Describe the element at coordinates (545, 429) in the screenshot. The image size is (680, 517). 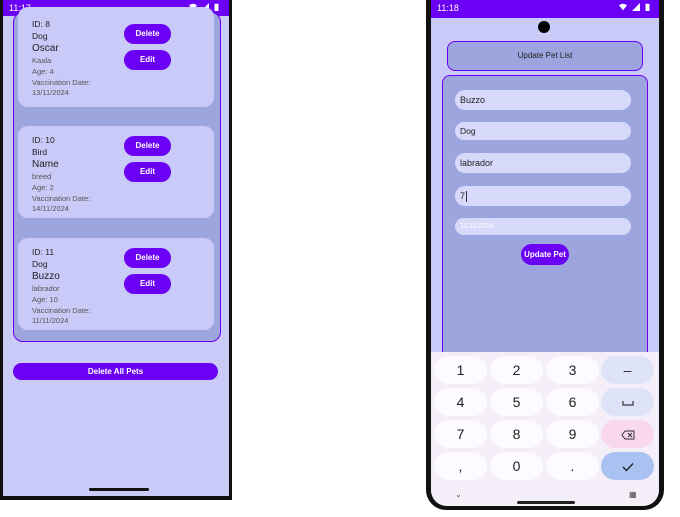
I see `numeric-keyboard: 1 2 3 – 4 5 6 7 8 9 , 0 . ⌄ ▦` at that location.